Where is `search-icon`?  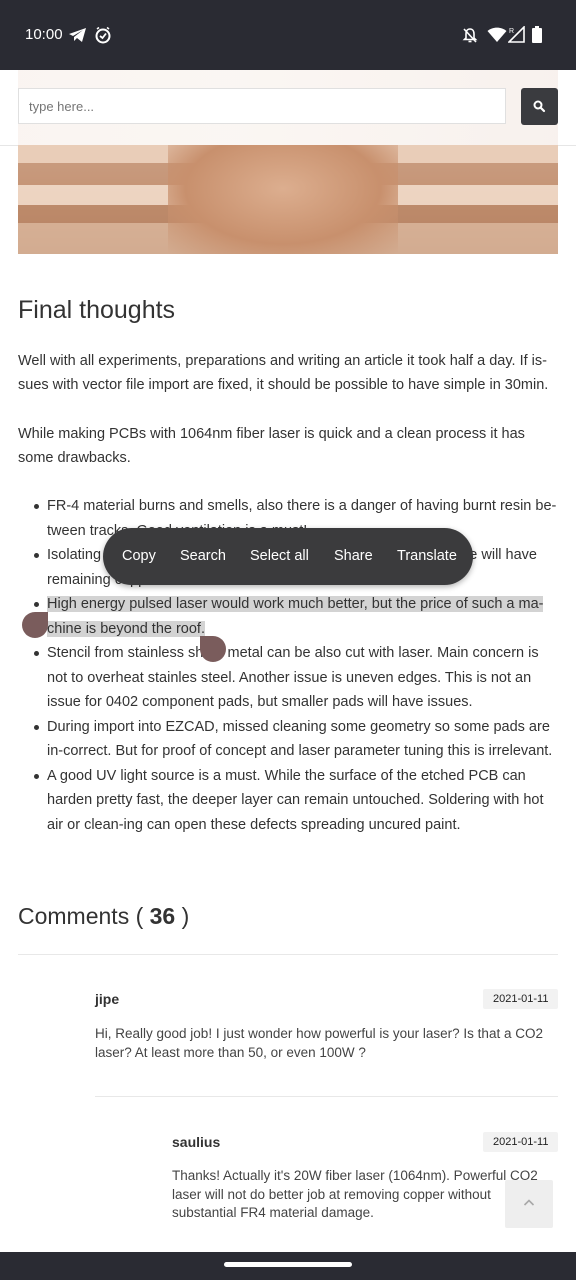 search-icon is located at coordinates (539, 106).